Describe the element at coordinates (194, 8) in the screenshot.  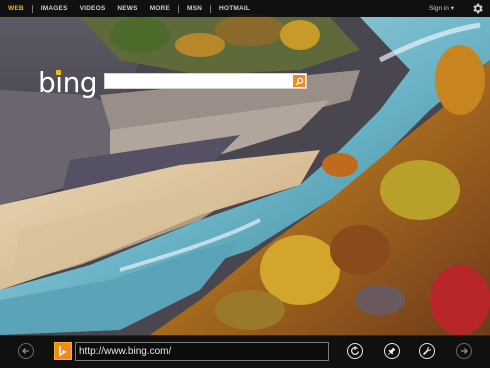
I see `nav-item-msn: MSN` at that location.